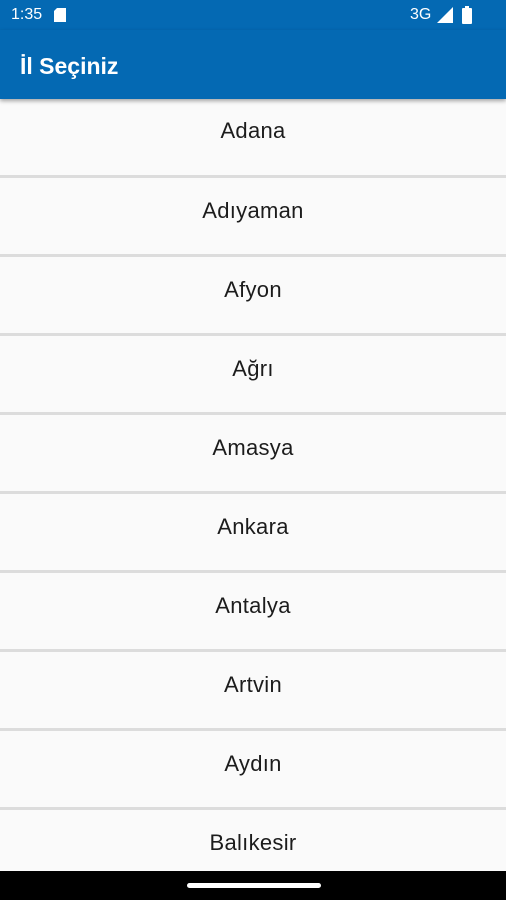 This screenshot has height=900, width=506. What do you see at coordinates (467, 15) in the screenshot?
I see `battery-icon` at bounding box center [467, 15].